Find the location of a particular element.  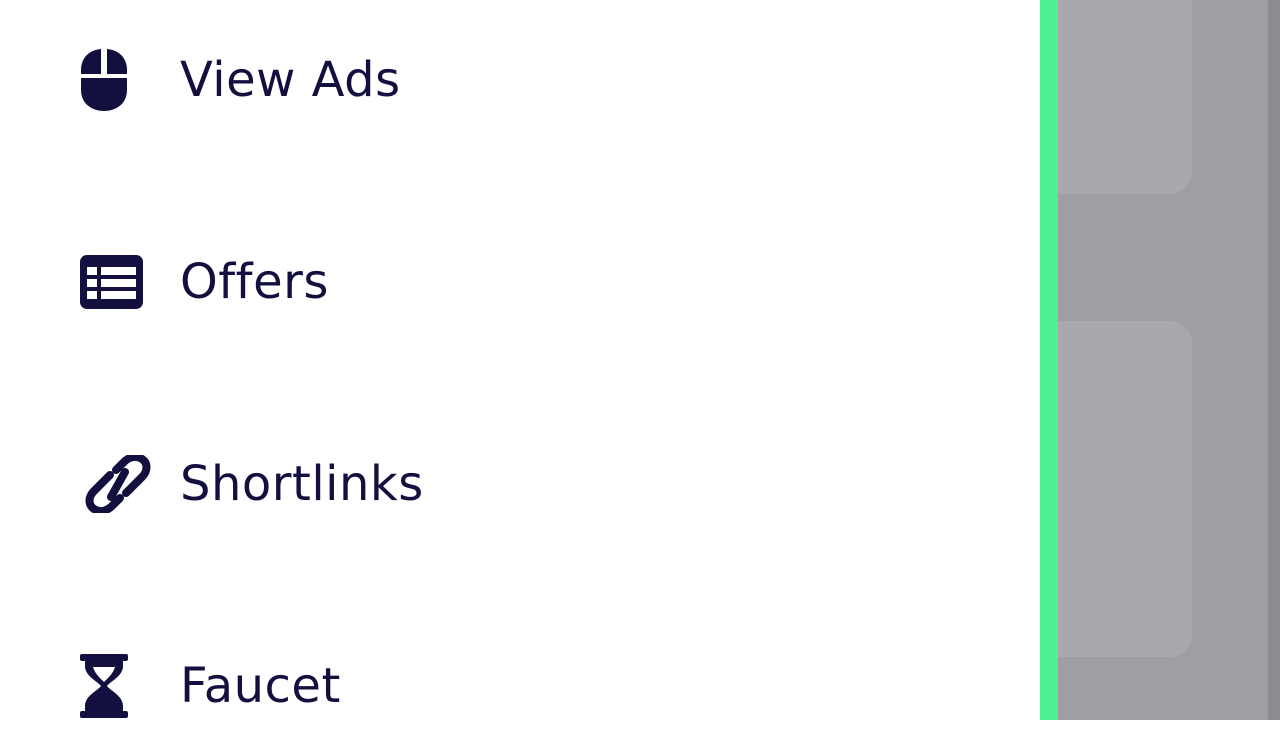

mouse-icon is located at coordinates (104, 80).